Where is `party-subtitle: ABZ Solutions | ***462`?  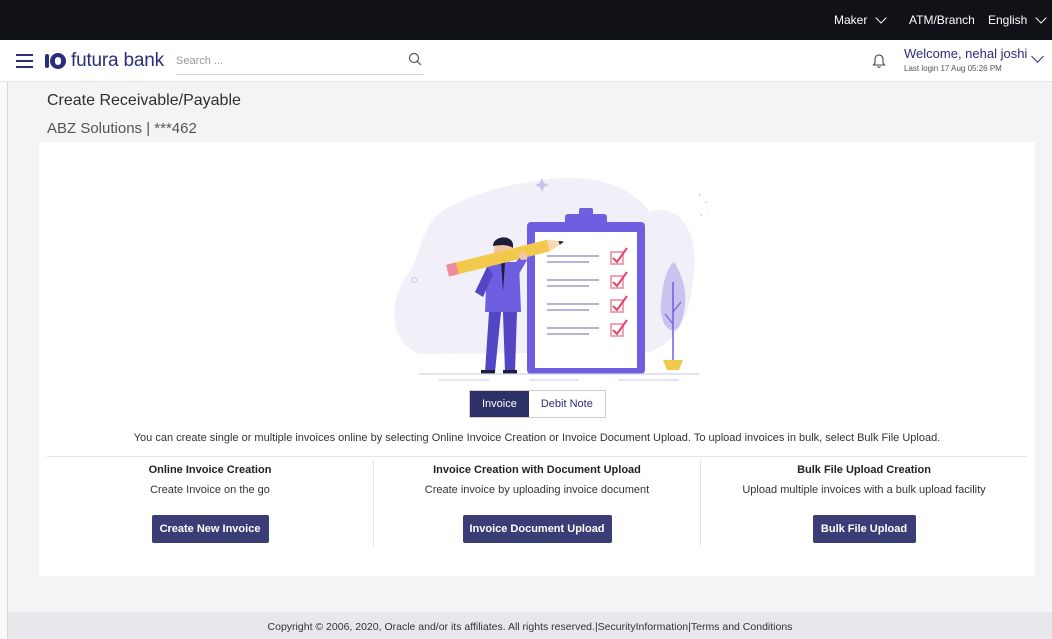
party-subtitle: ABZ Solutions | ***462 is located at coordinates (122, 128).